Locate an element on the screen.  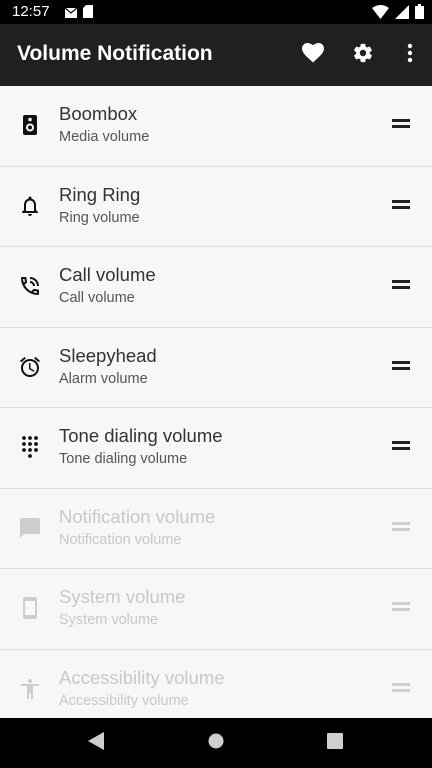
recents-button is located at coordinates (335, 743).